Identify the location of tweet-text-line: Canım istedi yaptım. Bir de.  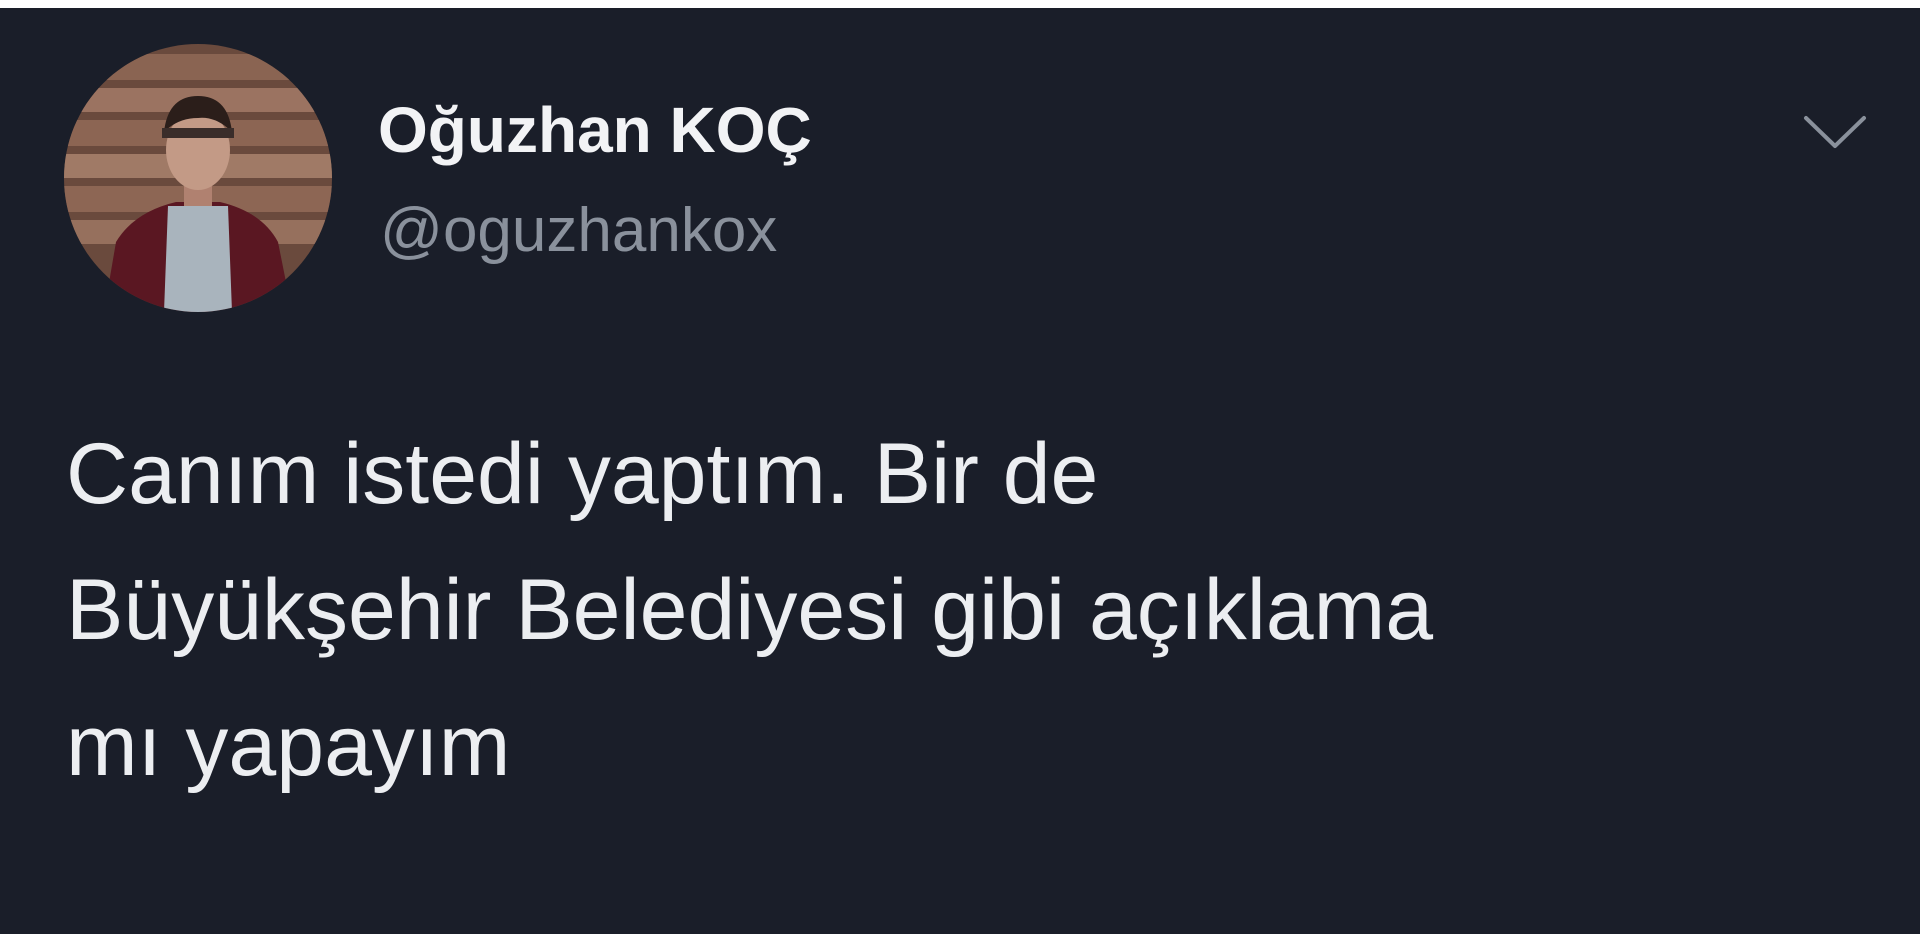
(582, 474).